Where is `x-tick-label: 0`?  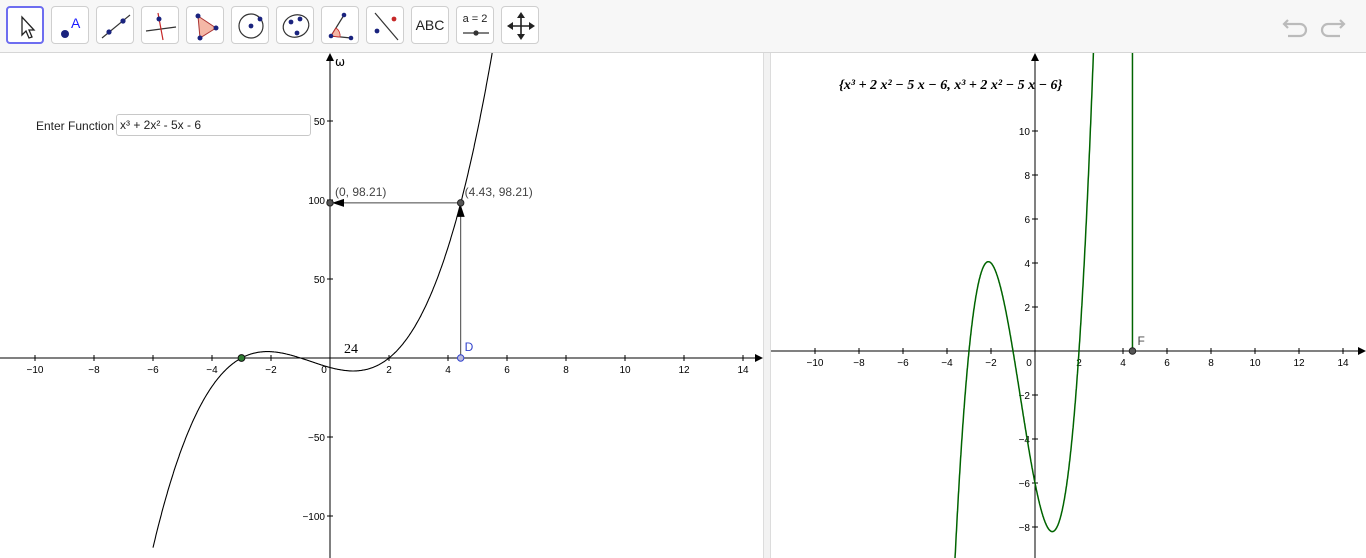
x-tick-label: 0 is located at coordinates (1029, 363).